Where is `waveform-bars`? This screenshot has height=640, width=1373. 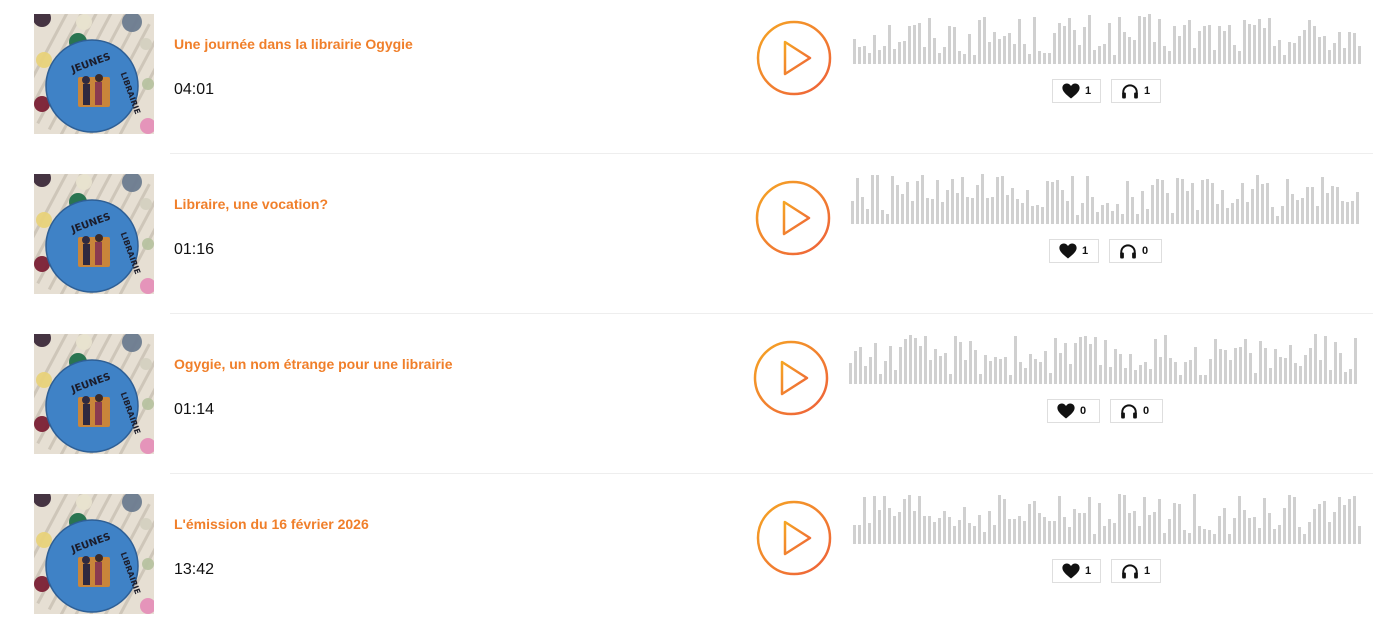
waveform-bars is located at coordinates (1107, 39).